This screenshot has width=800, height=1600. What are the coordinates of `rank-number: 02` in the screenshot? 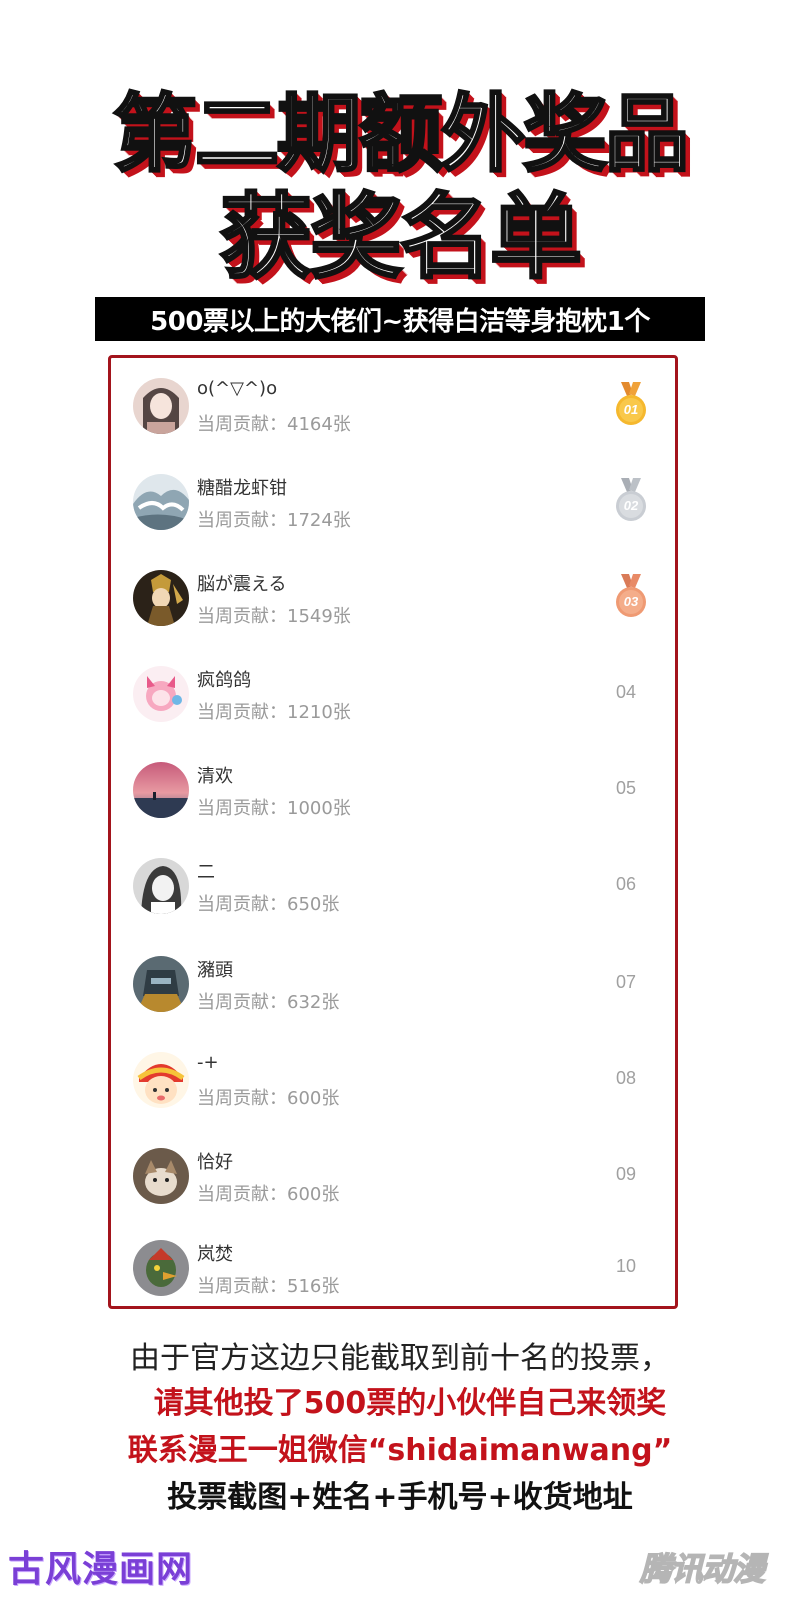 It's located at (631, 505).